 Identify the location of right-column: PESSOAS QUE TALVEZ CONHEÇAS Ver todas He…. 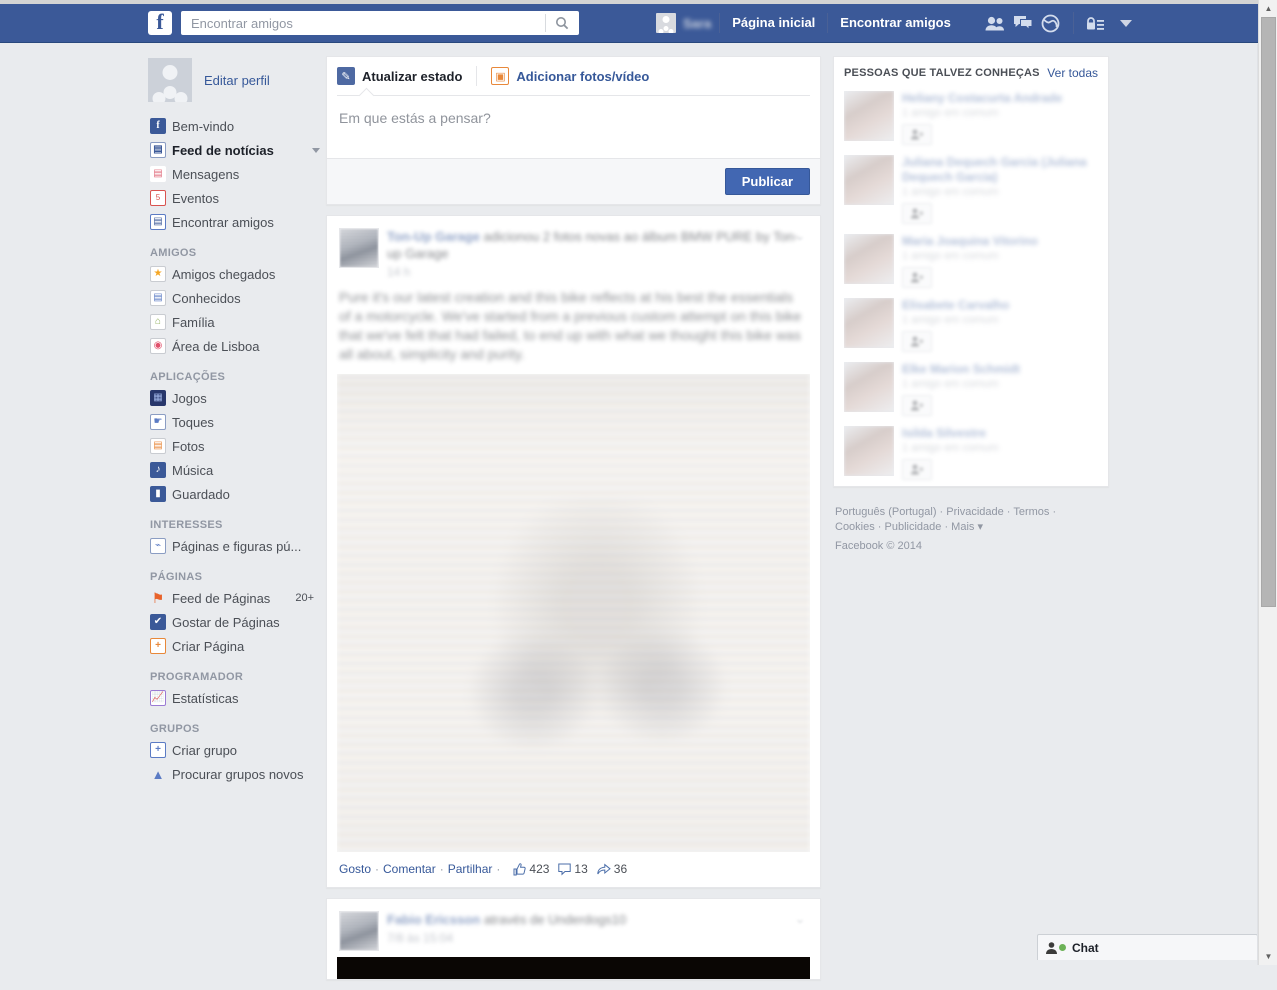
(971, 305).